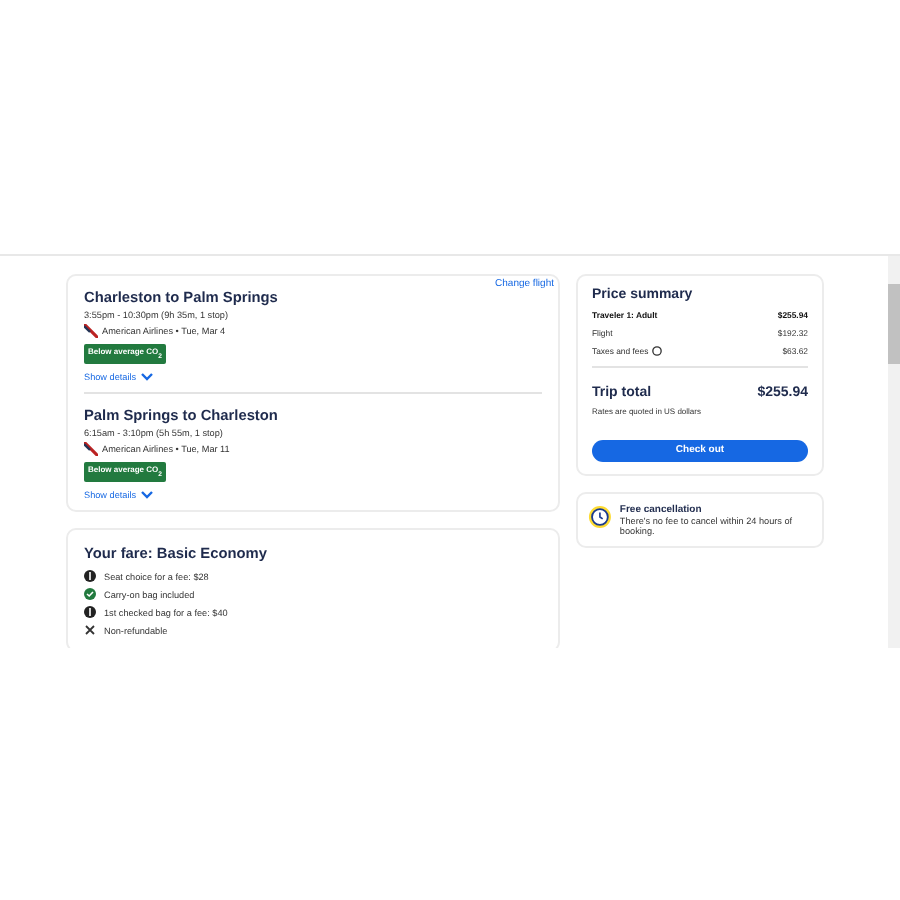  Describe the element at coordinates (90, 594) in the screenshot. I see `check-circle-icon` at that location.